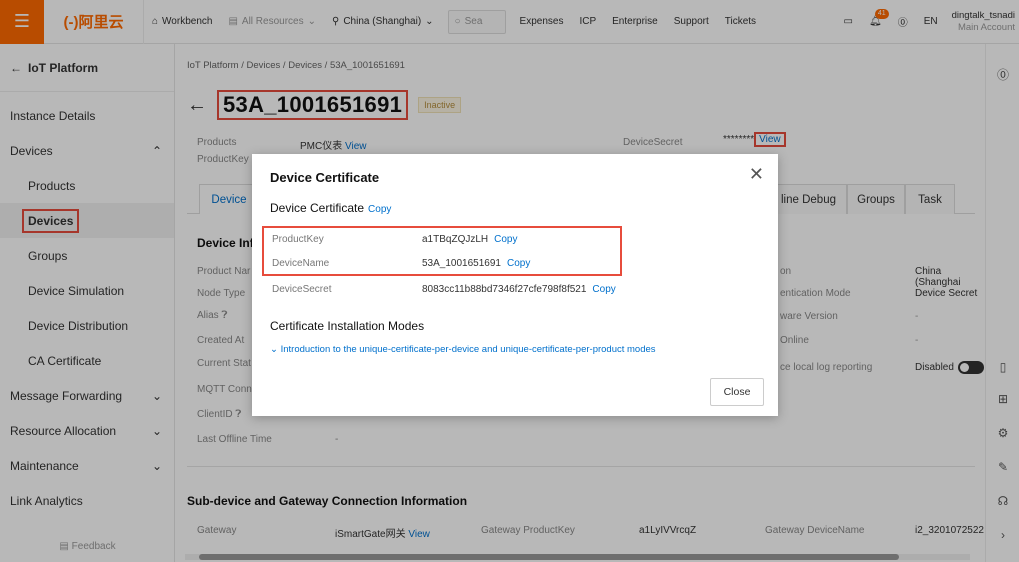  I want to click on devicesecret-value: 8083cc11b88bd7346f27cfe798f8f521 Copy, so click(519, 289).